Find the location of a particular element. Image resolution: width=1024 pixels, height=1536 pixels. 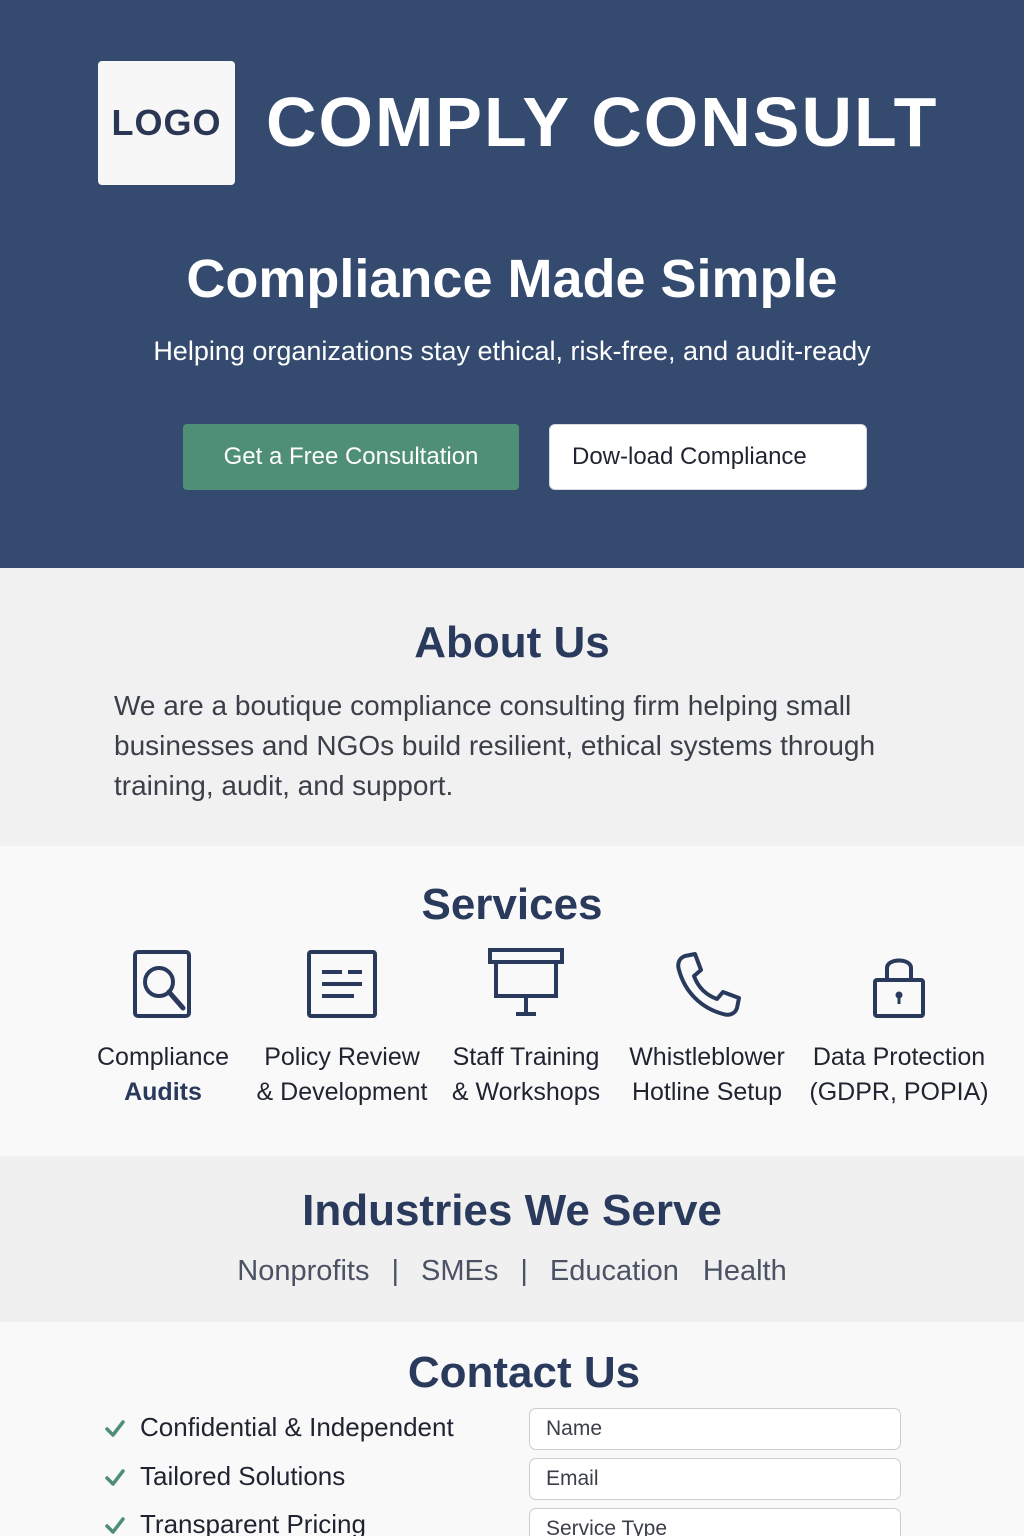

service-label-line1: Whistleblower is located at coordinates (707, 1057).